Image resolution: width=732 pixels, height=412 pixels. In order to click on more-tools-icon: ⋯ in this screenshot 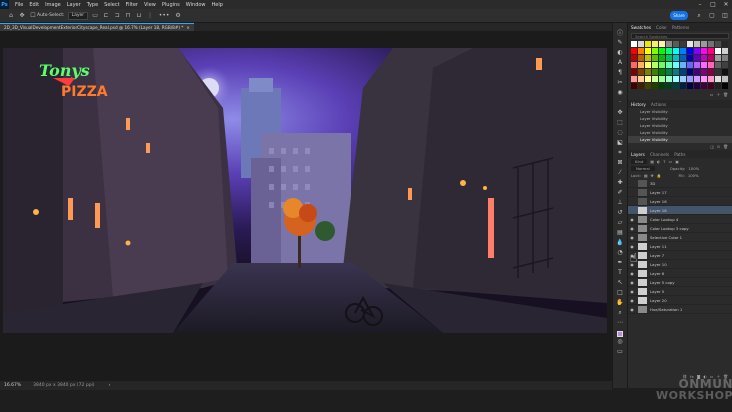, I will do `click(620, 322)`.